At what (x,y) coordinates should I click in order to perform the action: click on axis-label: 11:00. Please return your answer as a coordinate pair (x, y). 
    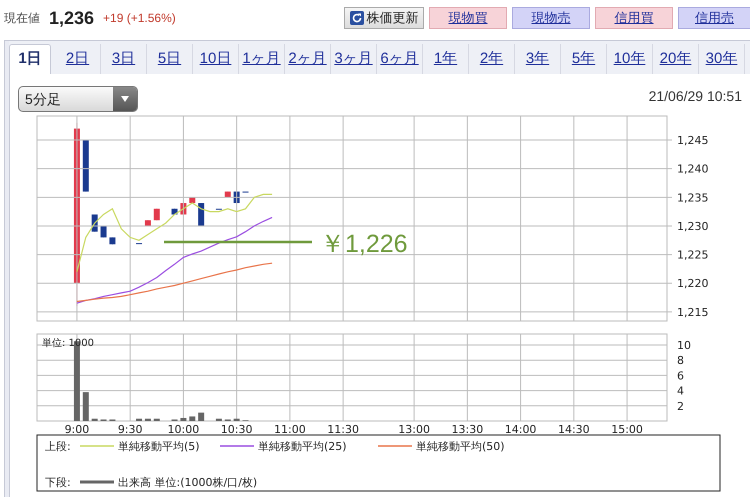
    Looking at the image, I should click on (290, 429).